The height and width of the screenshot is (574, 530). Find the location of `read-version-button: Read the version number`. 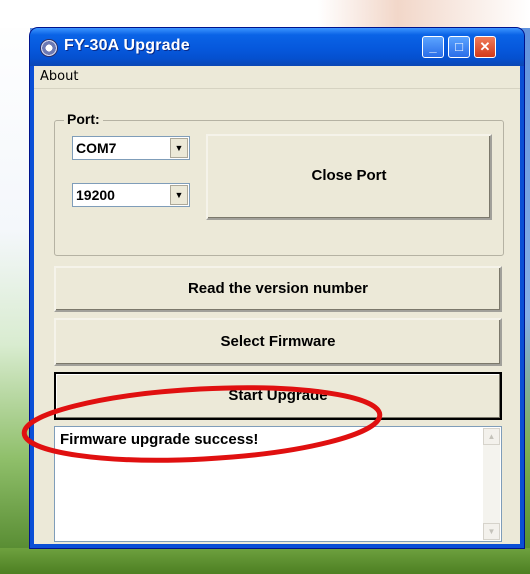

read-version-button: Read the version number is located at coordinates (278, 289).